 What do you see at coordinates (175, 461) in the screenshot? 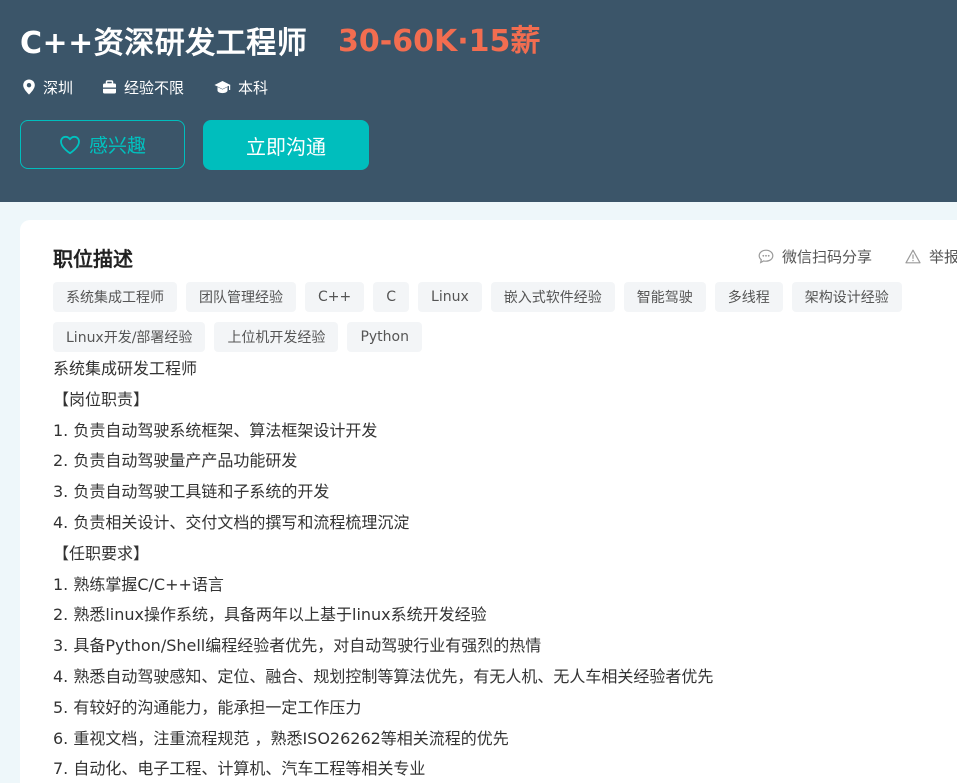
I see `description-line: 2. 负责自动驾驶量产产品功能研发` at bounding box center [175, 461].